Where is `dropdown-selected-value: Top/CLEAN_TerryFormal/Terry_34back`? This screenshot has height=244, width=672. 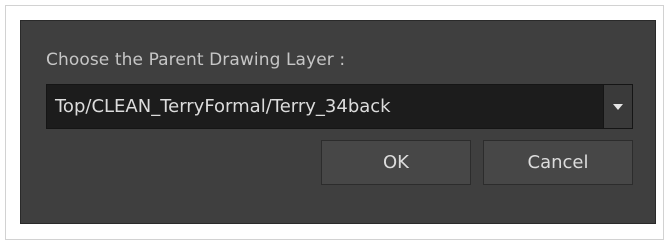 dropdown-selected-value: Top/CLEAN_TerryFormal/Terry_34back is located at coordinates (223, 106).